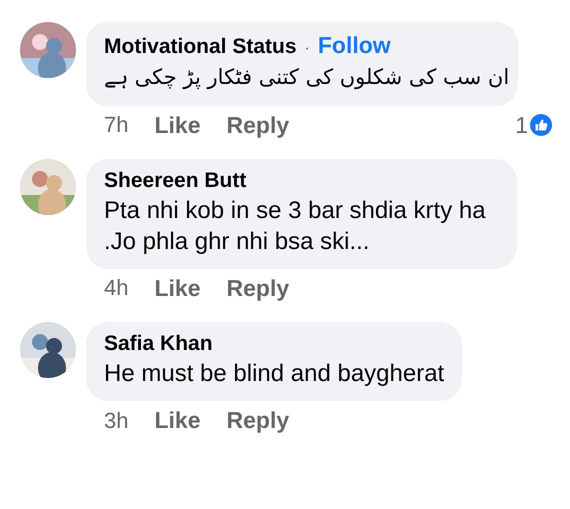  What do you see at coordinates (307, 78) in the screenshot?
I see `comment-text: ان سب کی شکلوں کی کتنی فٹکار پڑ چکی ہے` at bounding box center [307, 78].